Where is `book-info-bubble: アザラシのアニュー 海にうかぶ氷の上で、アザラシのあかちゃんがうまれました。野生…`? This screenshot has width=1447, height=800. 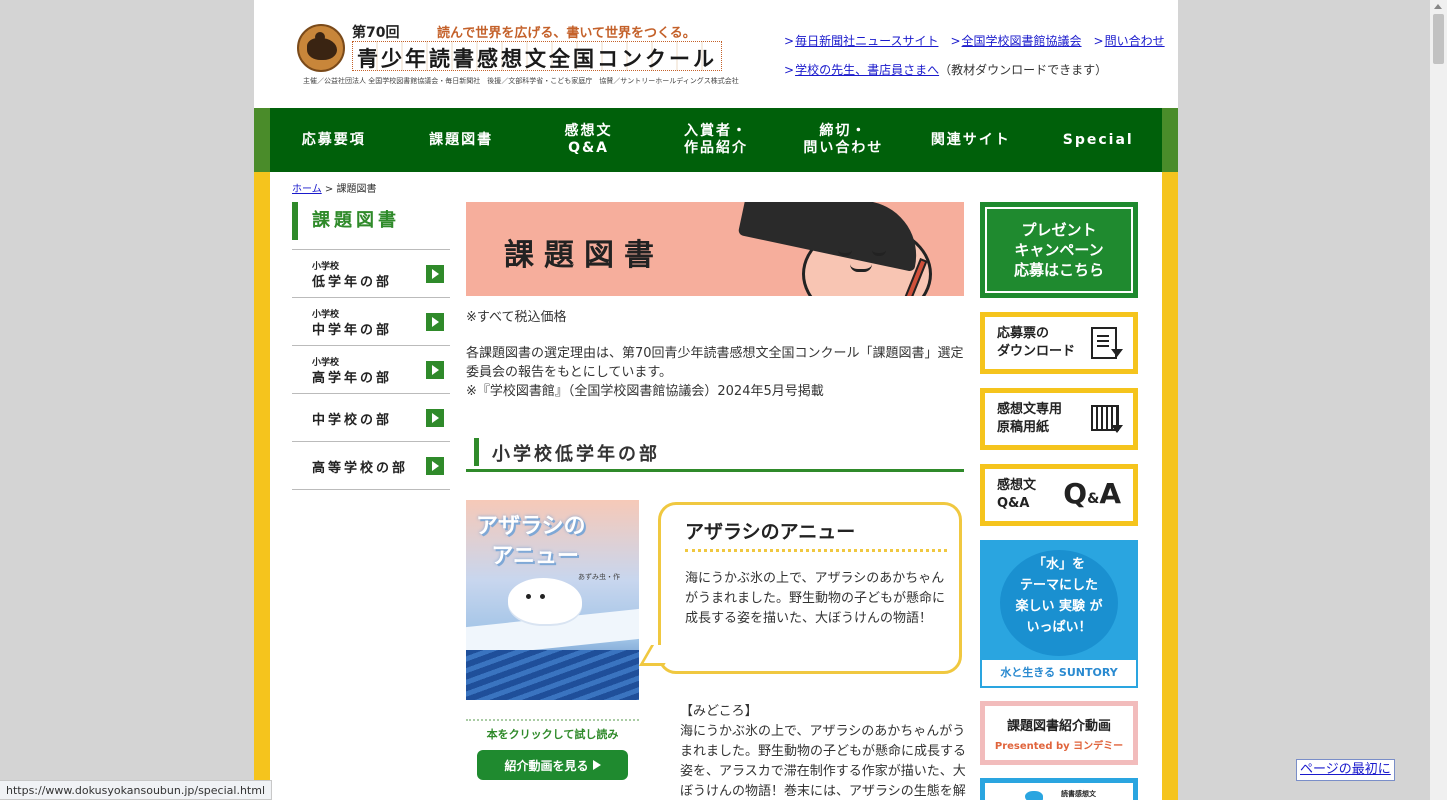
book-info-bubble: アザラシのアニュー 海にうかぶ氷の上で、アザラシのあかちゃんがうまれました。野生… is located at coordinates (810, 588).